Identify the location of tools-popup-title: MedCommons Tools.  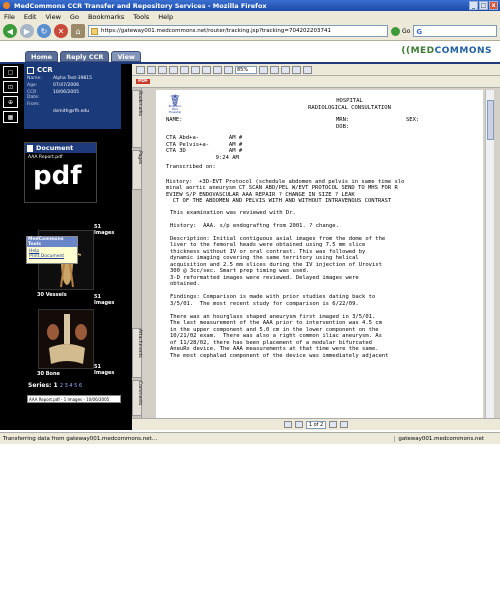
(52, 242).